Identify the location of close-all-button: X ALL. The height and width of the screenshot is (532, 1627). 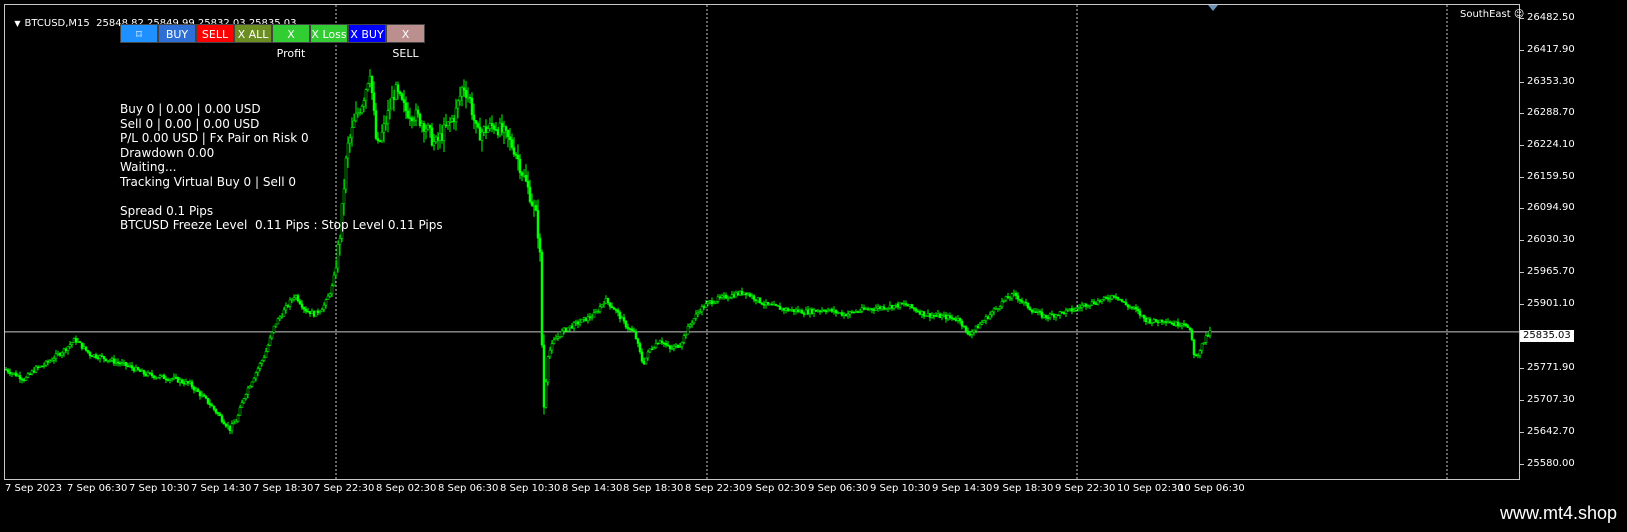
(253, 33).